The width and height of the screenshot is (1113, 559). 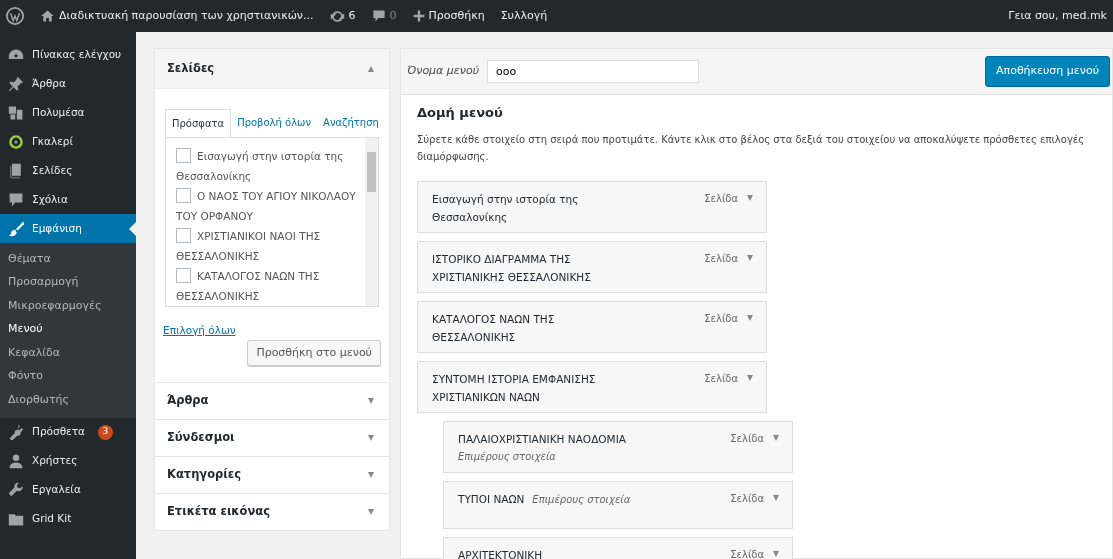 I want to click on sidebar-item: Σχόλια, so click(x=68, y=199).